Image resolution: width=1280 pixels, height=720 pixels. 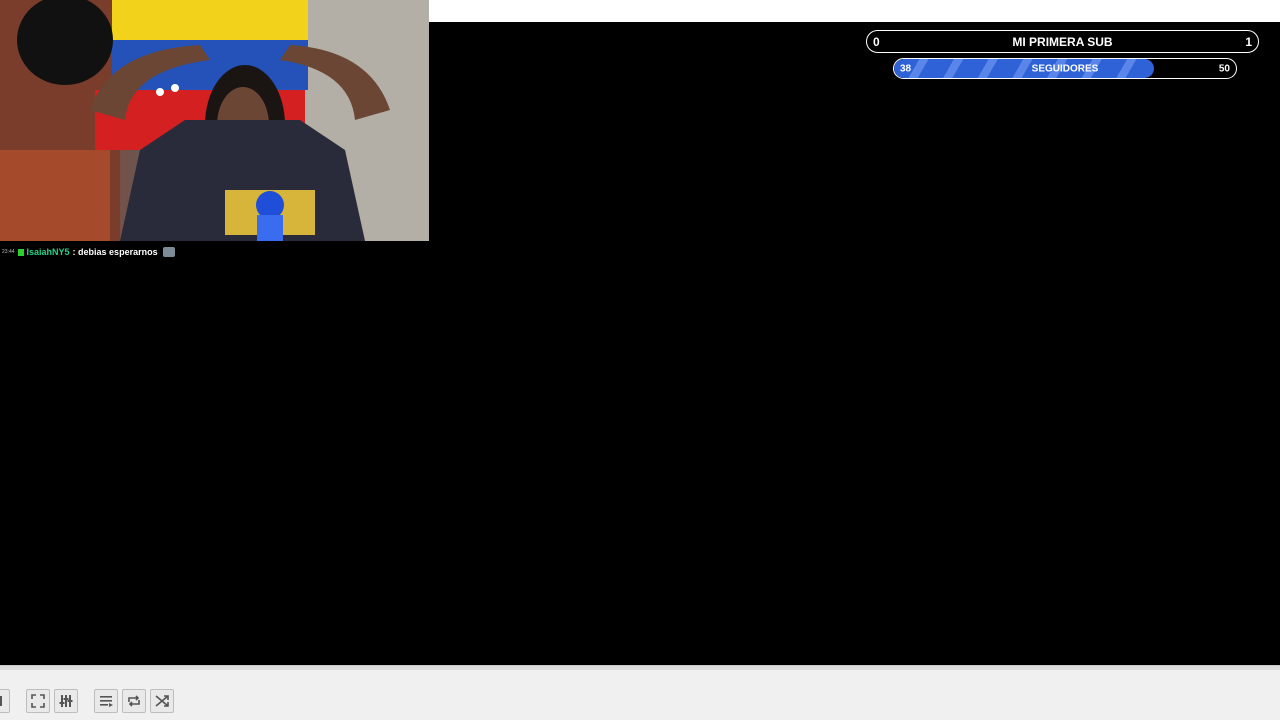 I want to click on badge-icon, so click(x=20, y=252).